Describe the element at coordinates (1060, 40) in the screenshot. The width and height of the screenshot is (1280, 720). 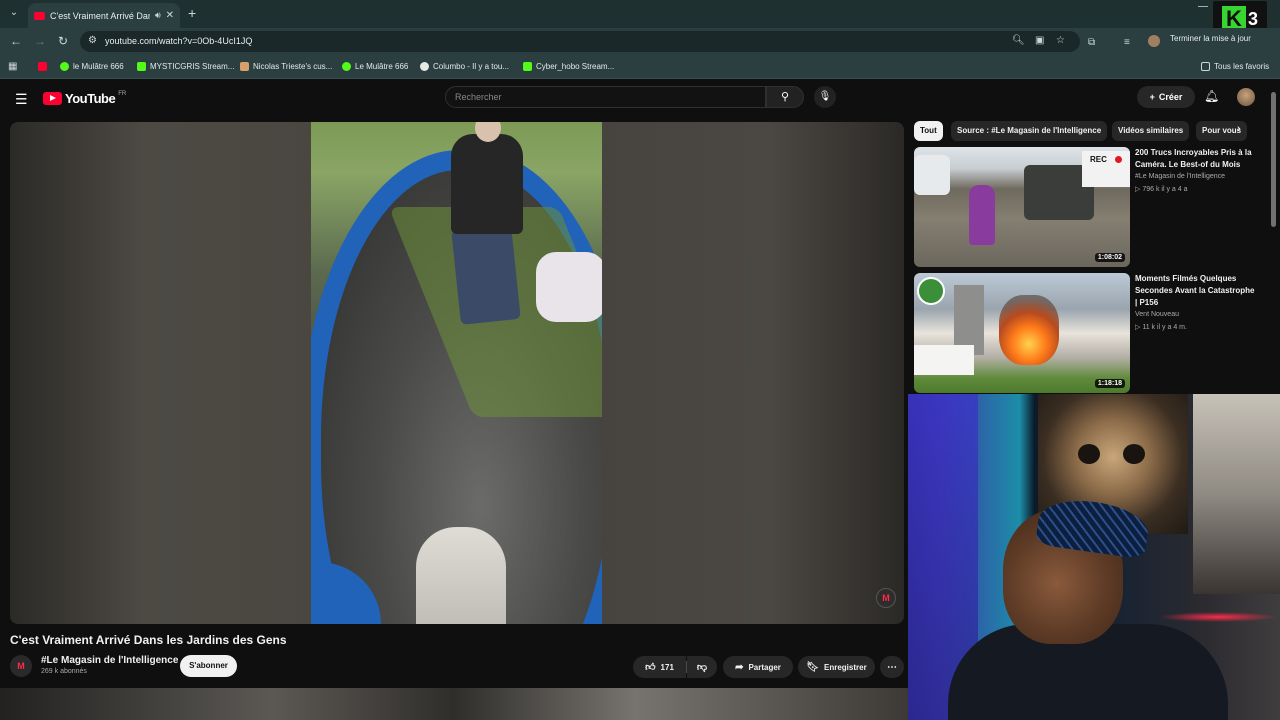
I see `bookmark-star-icon: ☆` at that location.